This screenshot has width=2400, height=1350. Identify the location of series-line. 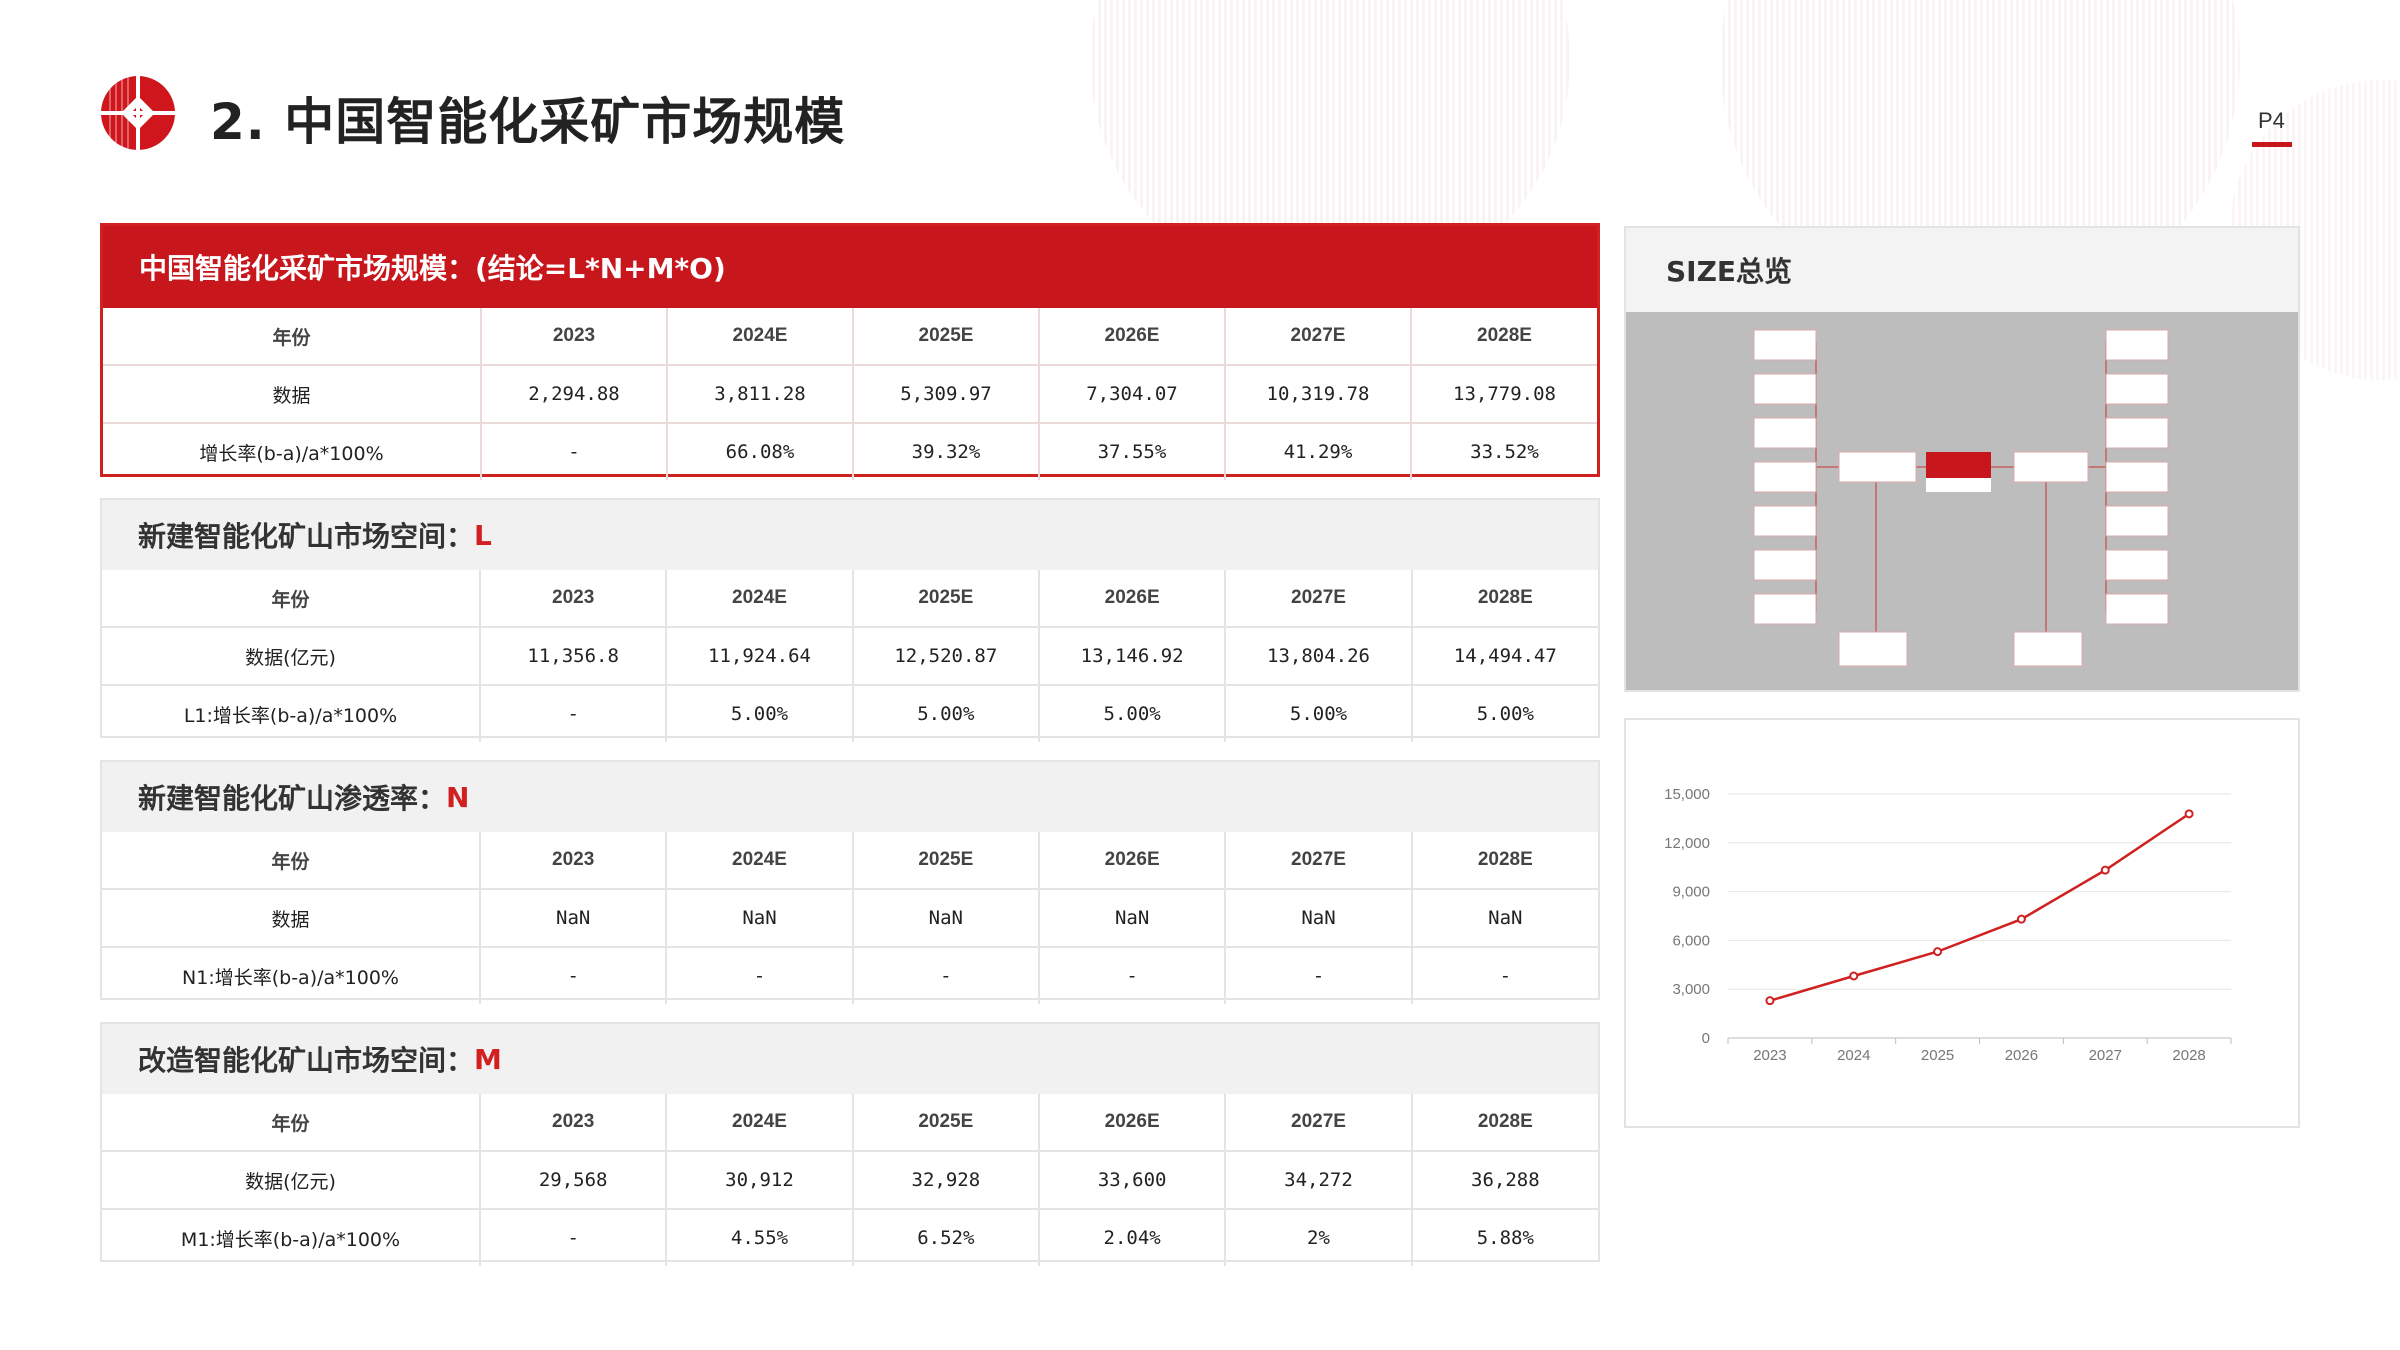
(1979, 907).